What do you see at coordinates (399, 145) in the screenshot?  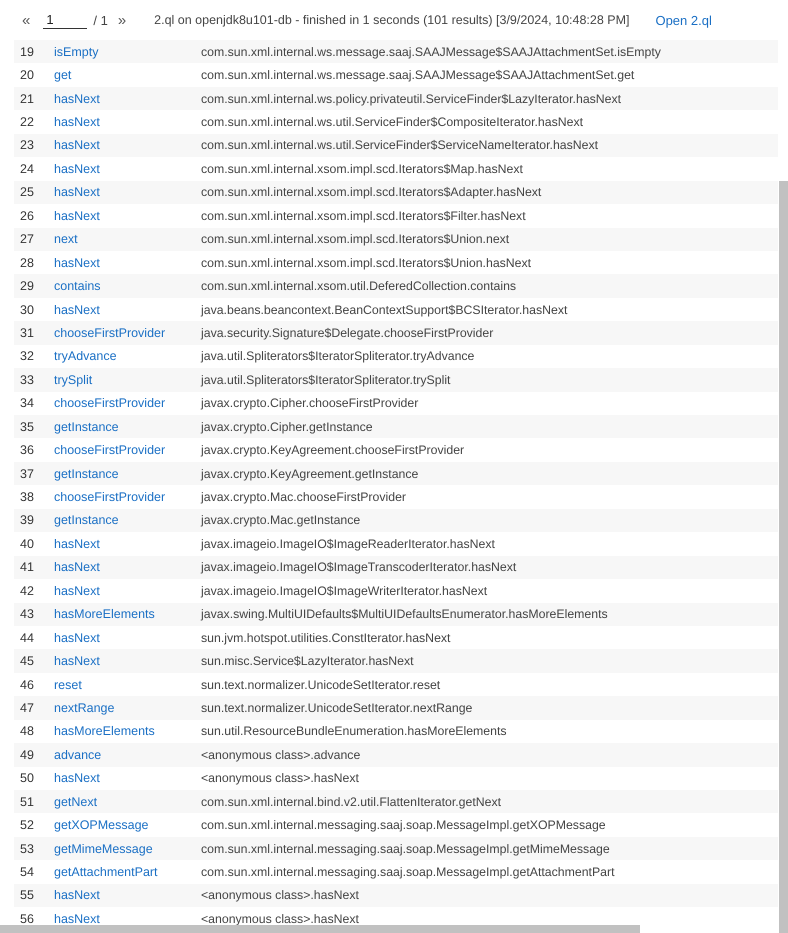 I see `method-path: com.sun.xml.internal.ws.util.ServiceFinder$ServiceNameIterator.hasNext` at bounding box center [399, 145].